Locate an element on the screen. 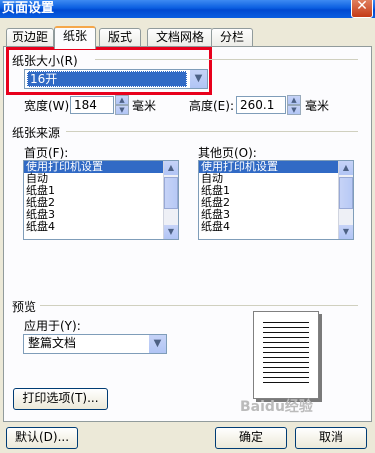  width-input: 184 is located at coordinates (92, 105).